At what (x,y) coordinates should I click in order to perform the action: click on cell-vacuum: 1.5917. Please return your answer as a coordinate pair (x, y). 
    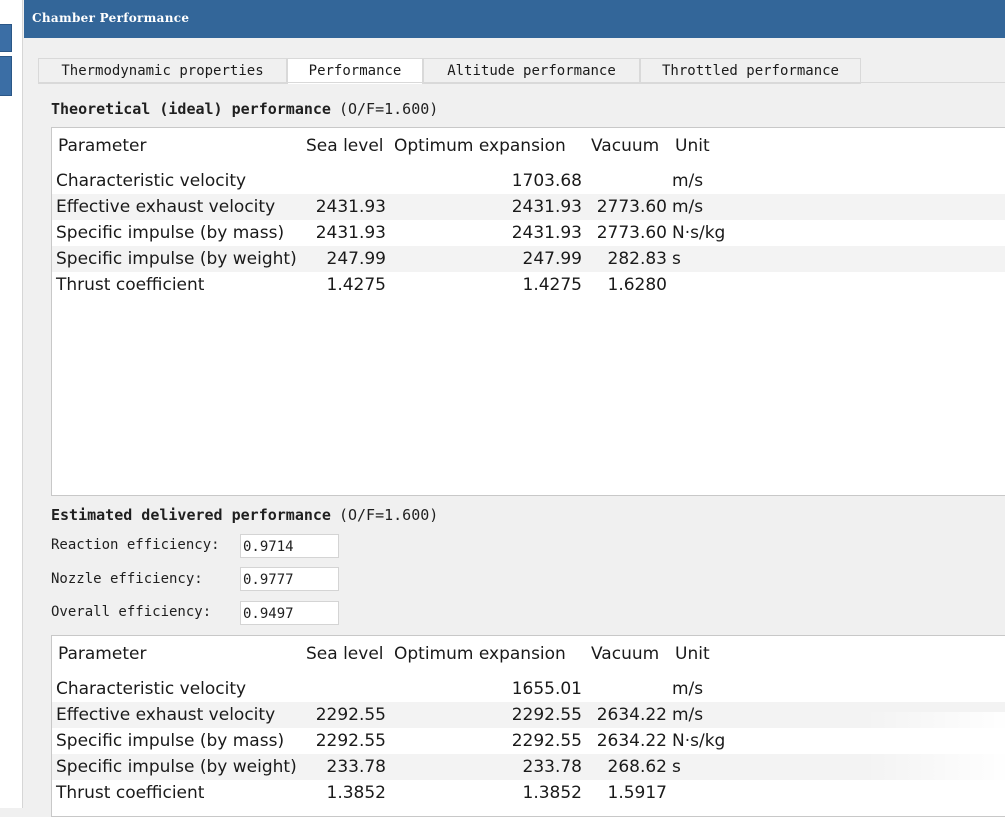
    Looking at the image, I should click on (637, 793).